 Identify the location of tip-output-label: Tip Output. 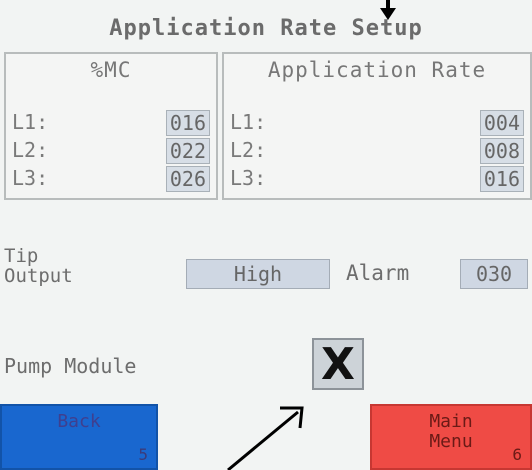
(38, 266).